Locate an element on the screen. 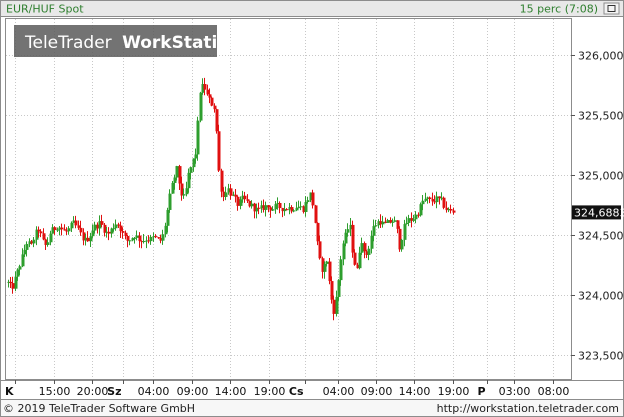 The image size is (624, 417). x-day-label: P is located at coordinates (481, 391).